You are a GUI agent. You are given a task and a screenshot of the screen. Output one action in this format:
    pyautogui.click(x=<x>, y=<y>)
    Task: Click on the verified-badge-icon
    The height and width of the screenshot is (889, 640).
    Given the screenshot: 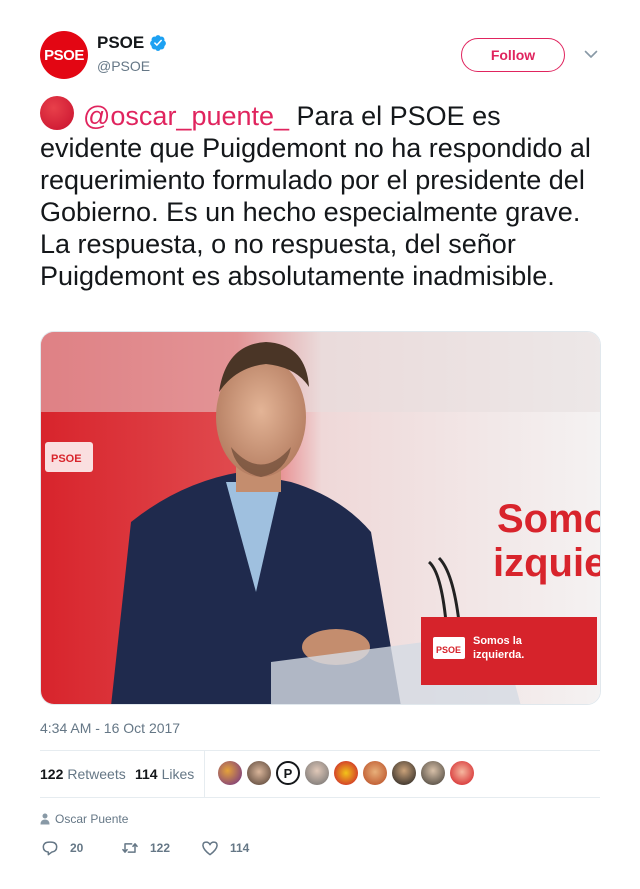 What is the action you would take?
    pyautogui.click(x=158, y=43)
    